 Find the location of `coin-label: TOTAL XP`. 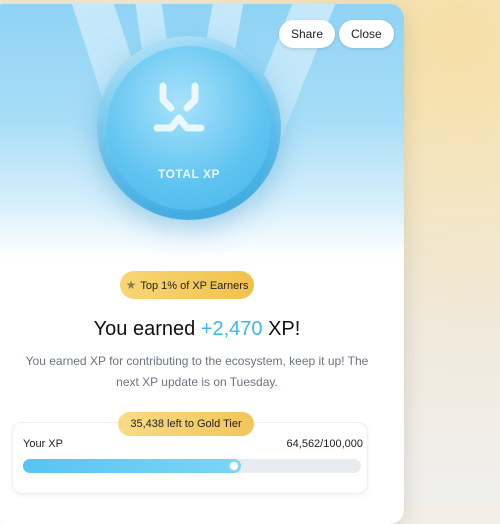

coin-label: TOTAL XP is located at coordinates (188, 174).